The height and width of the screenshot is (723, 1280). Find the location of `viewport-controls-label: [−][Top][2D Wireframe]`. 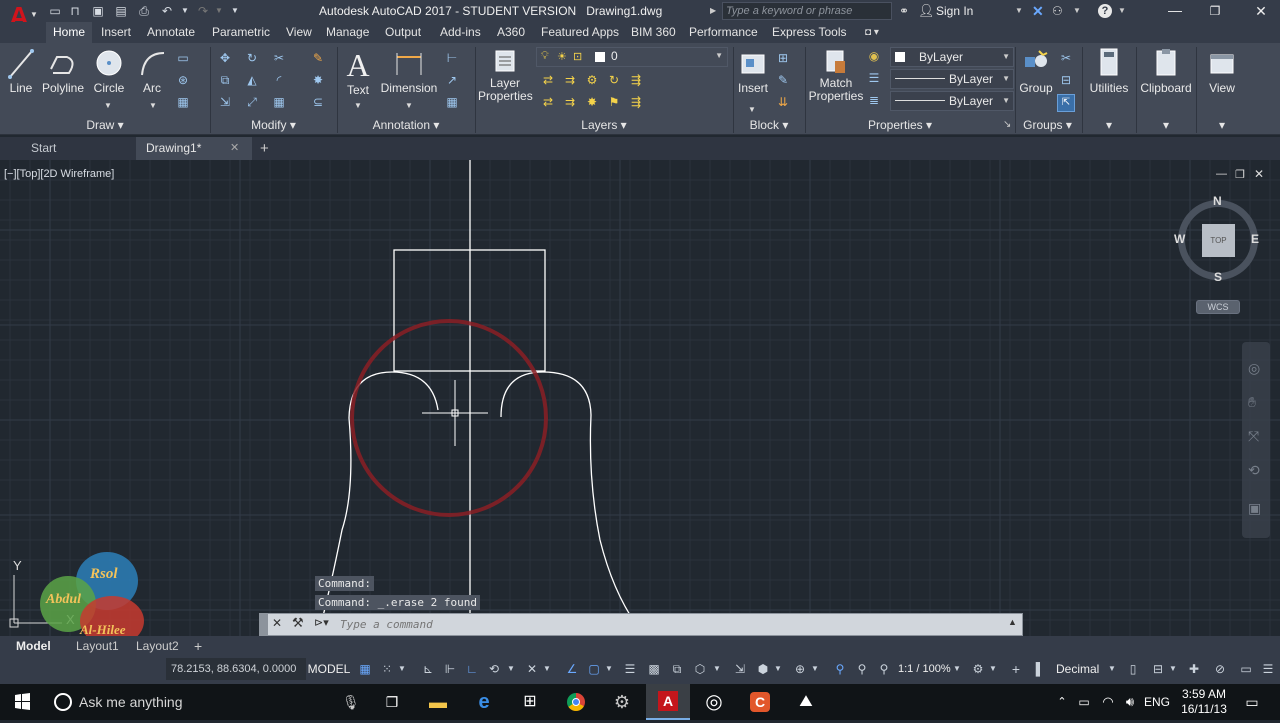

viewport-controls-label: [−][Top][2D Wireframe] is located at coordinates (59, 174).